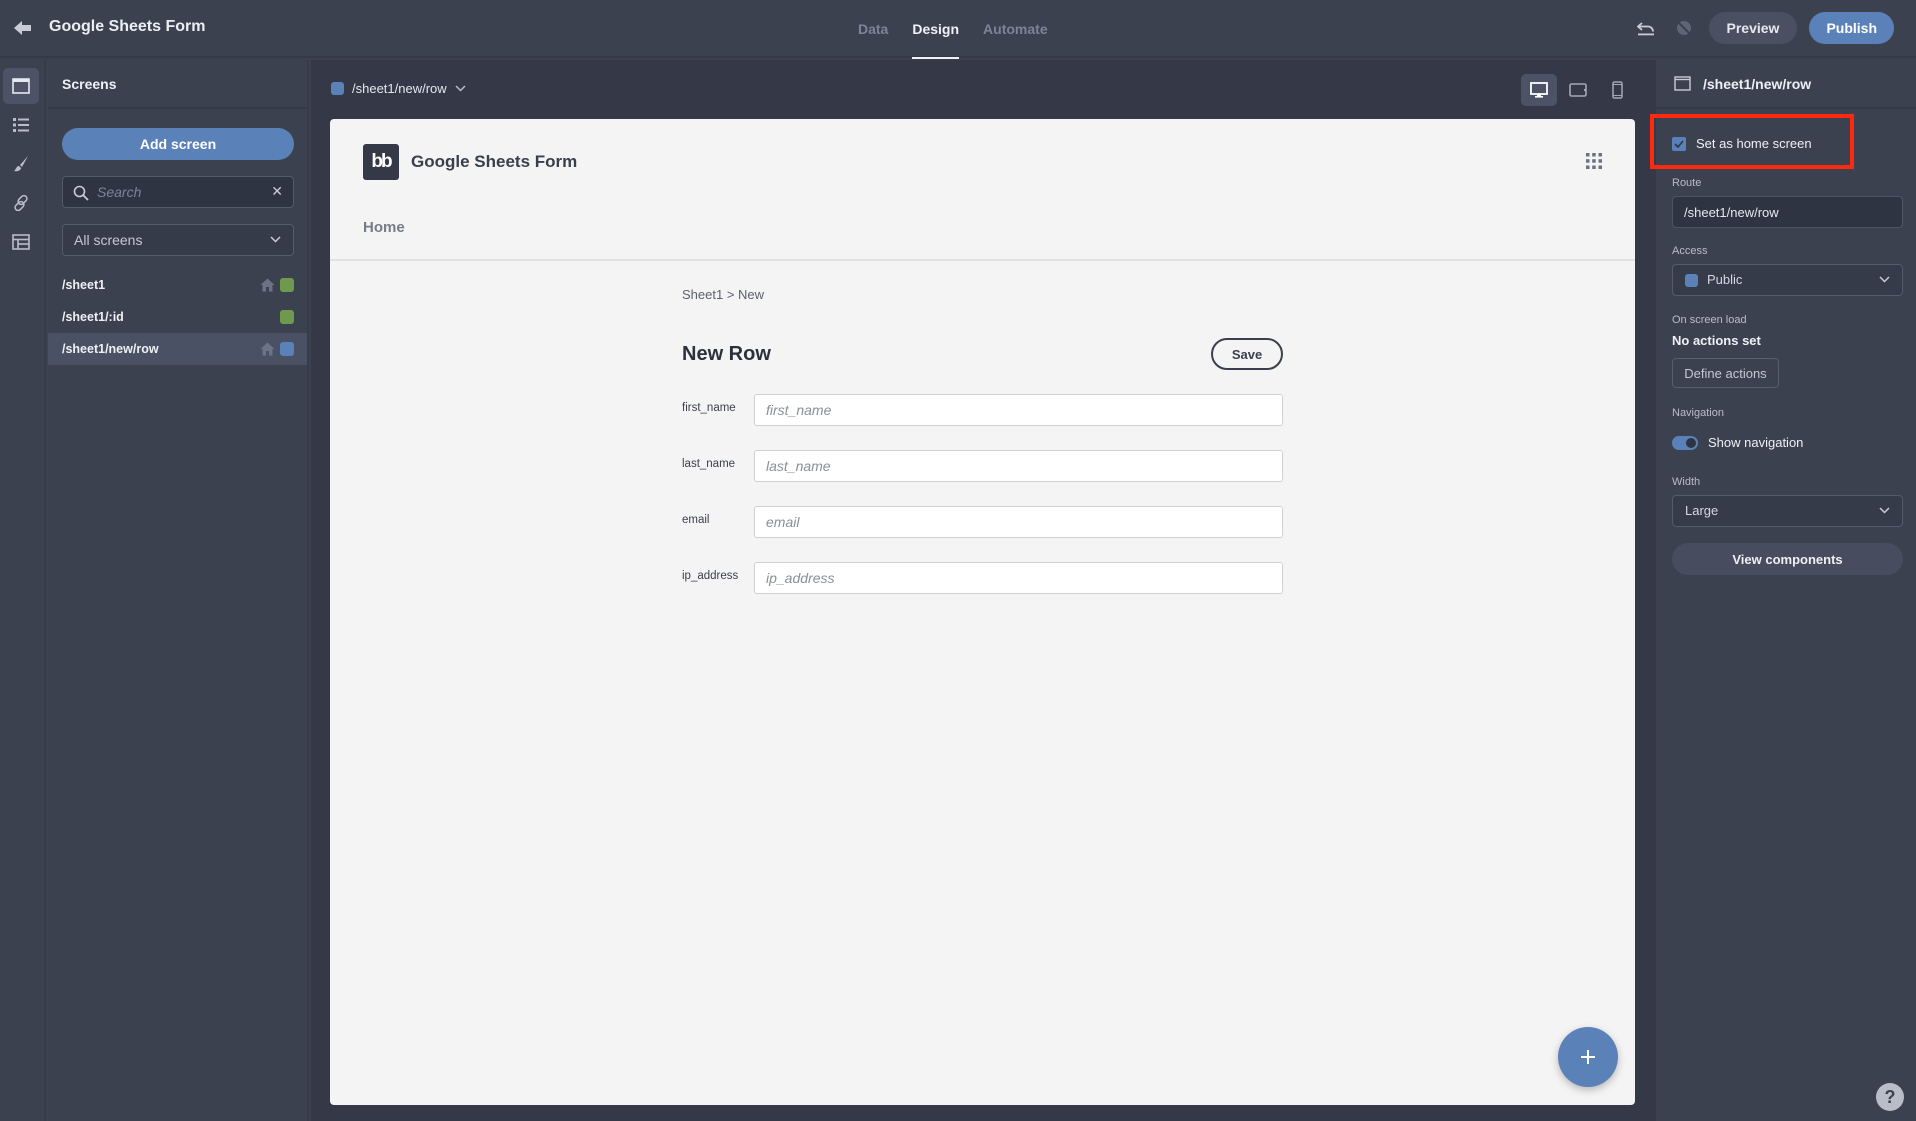 Image resolution: width=1916 pixels, height=1121 pixels. I want to click on rail-data, so click(21, 242).